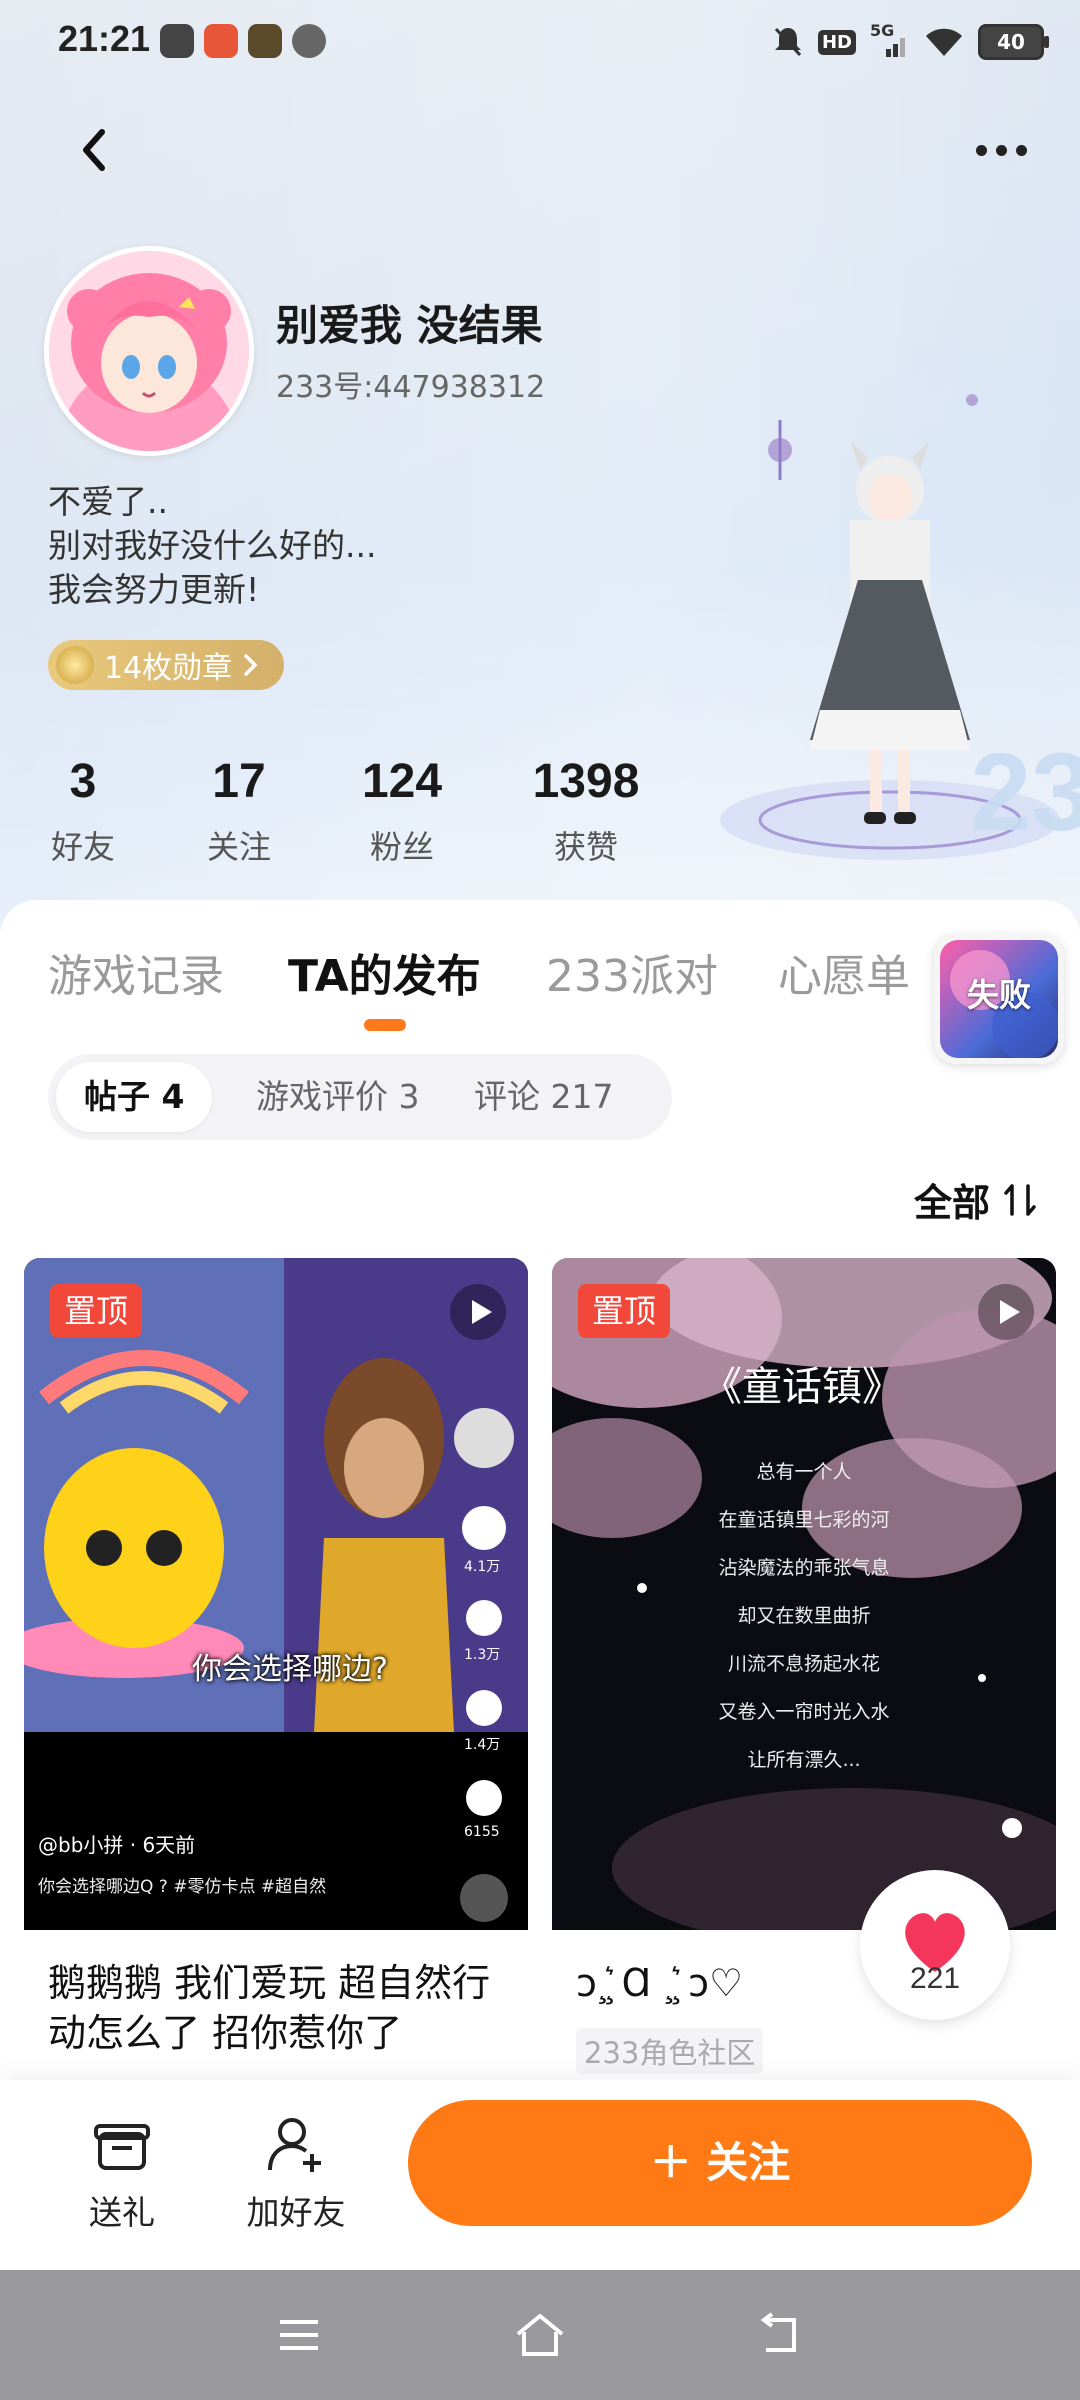 The width and height of the screenshot is (1080, 2400). What do you see at coordinates (409, 325) in the screenshot?
I see `nickname: 别爱我 没结果` at bounding box center [409, 325].